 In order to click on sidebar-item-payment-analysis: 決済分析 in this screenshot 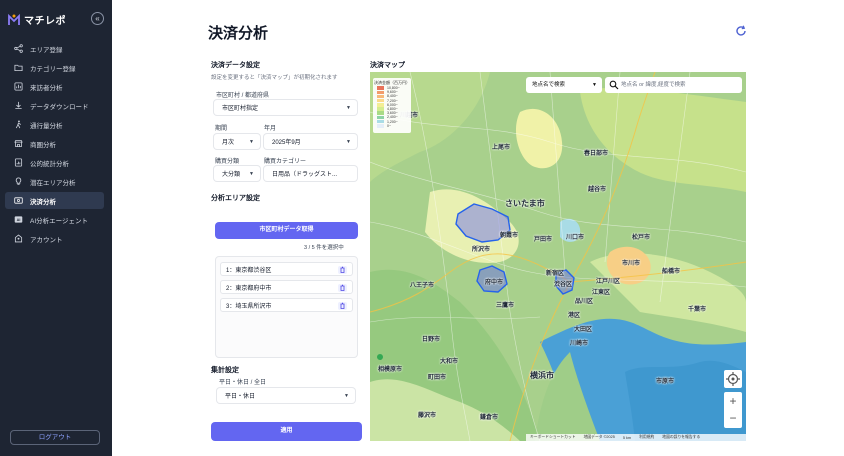, I will do `click(54, 200)`.